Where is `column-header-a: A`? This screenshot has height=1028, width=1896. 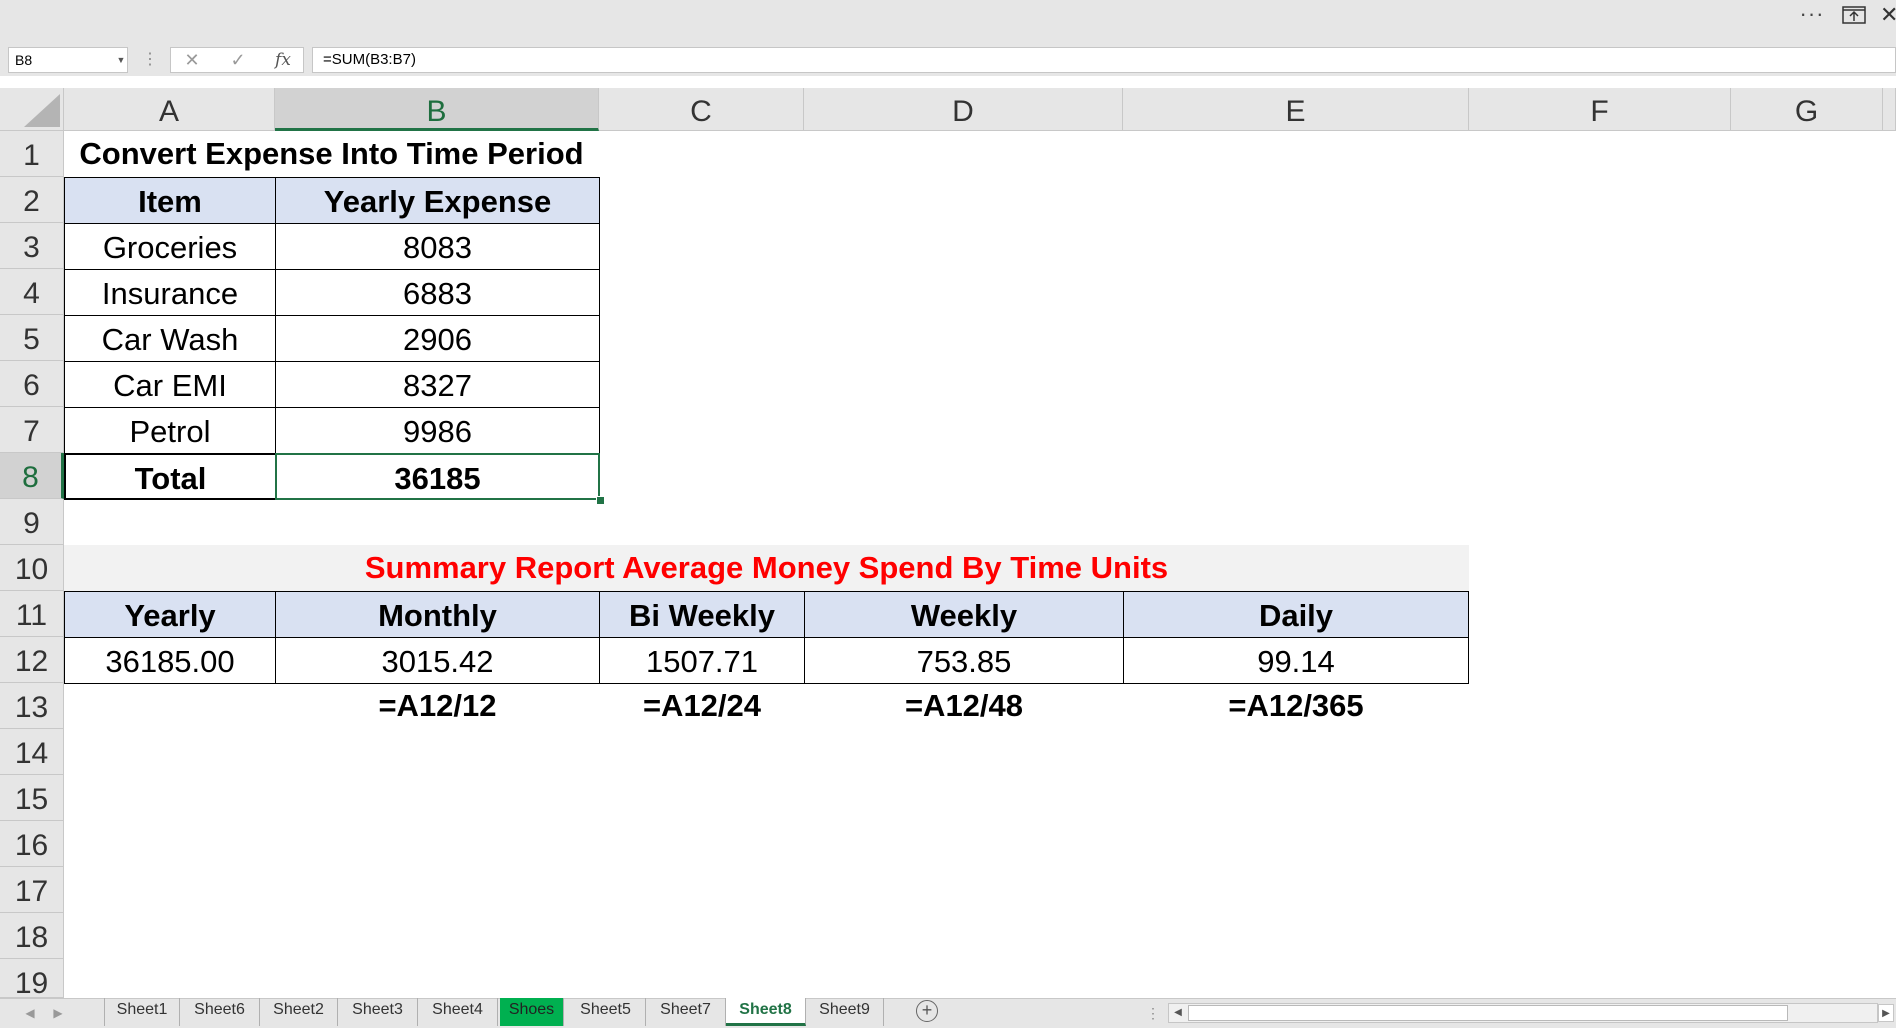
column-header-a: A is located at coordinates (169, 109).